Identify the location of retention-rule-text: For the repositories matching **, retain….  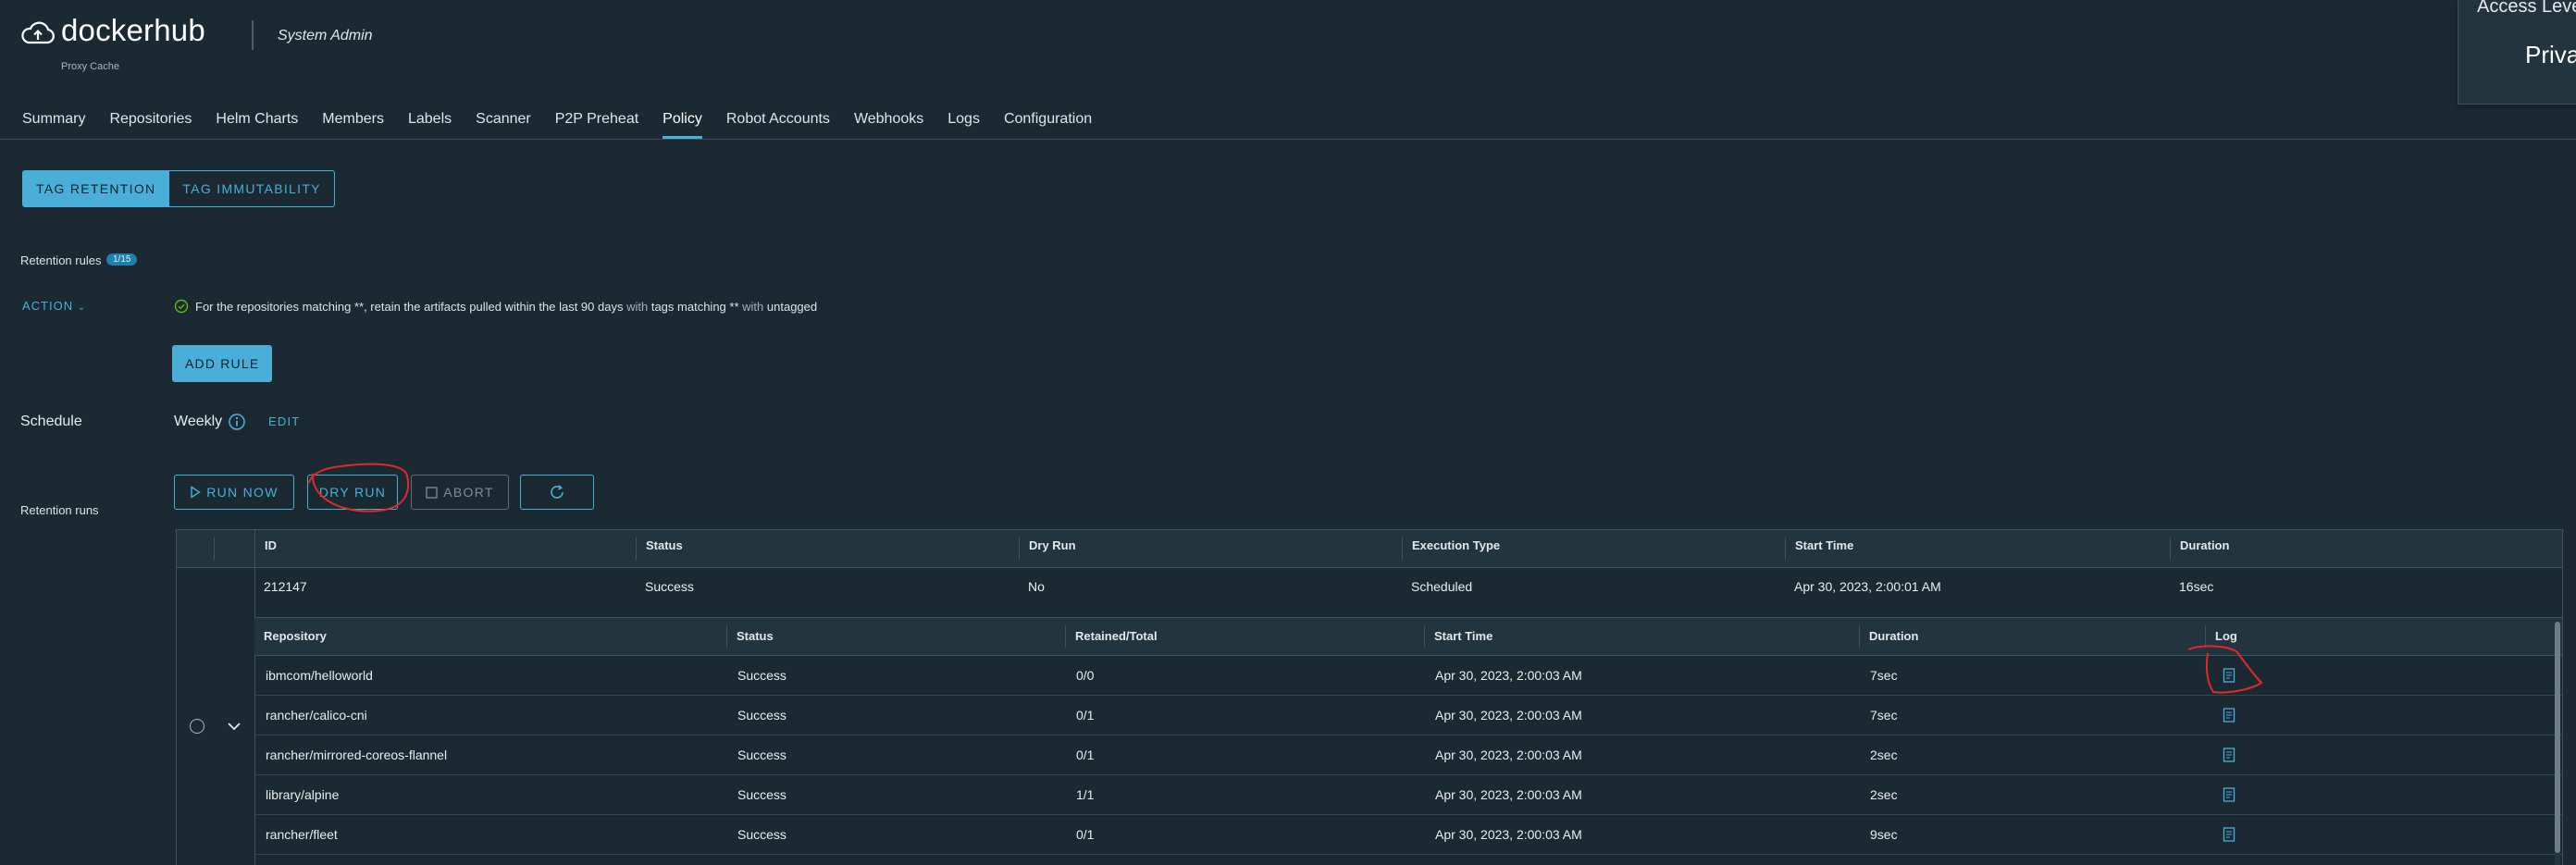
(506, 307).